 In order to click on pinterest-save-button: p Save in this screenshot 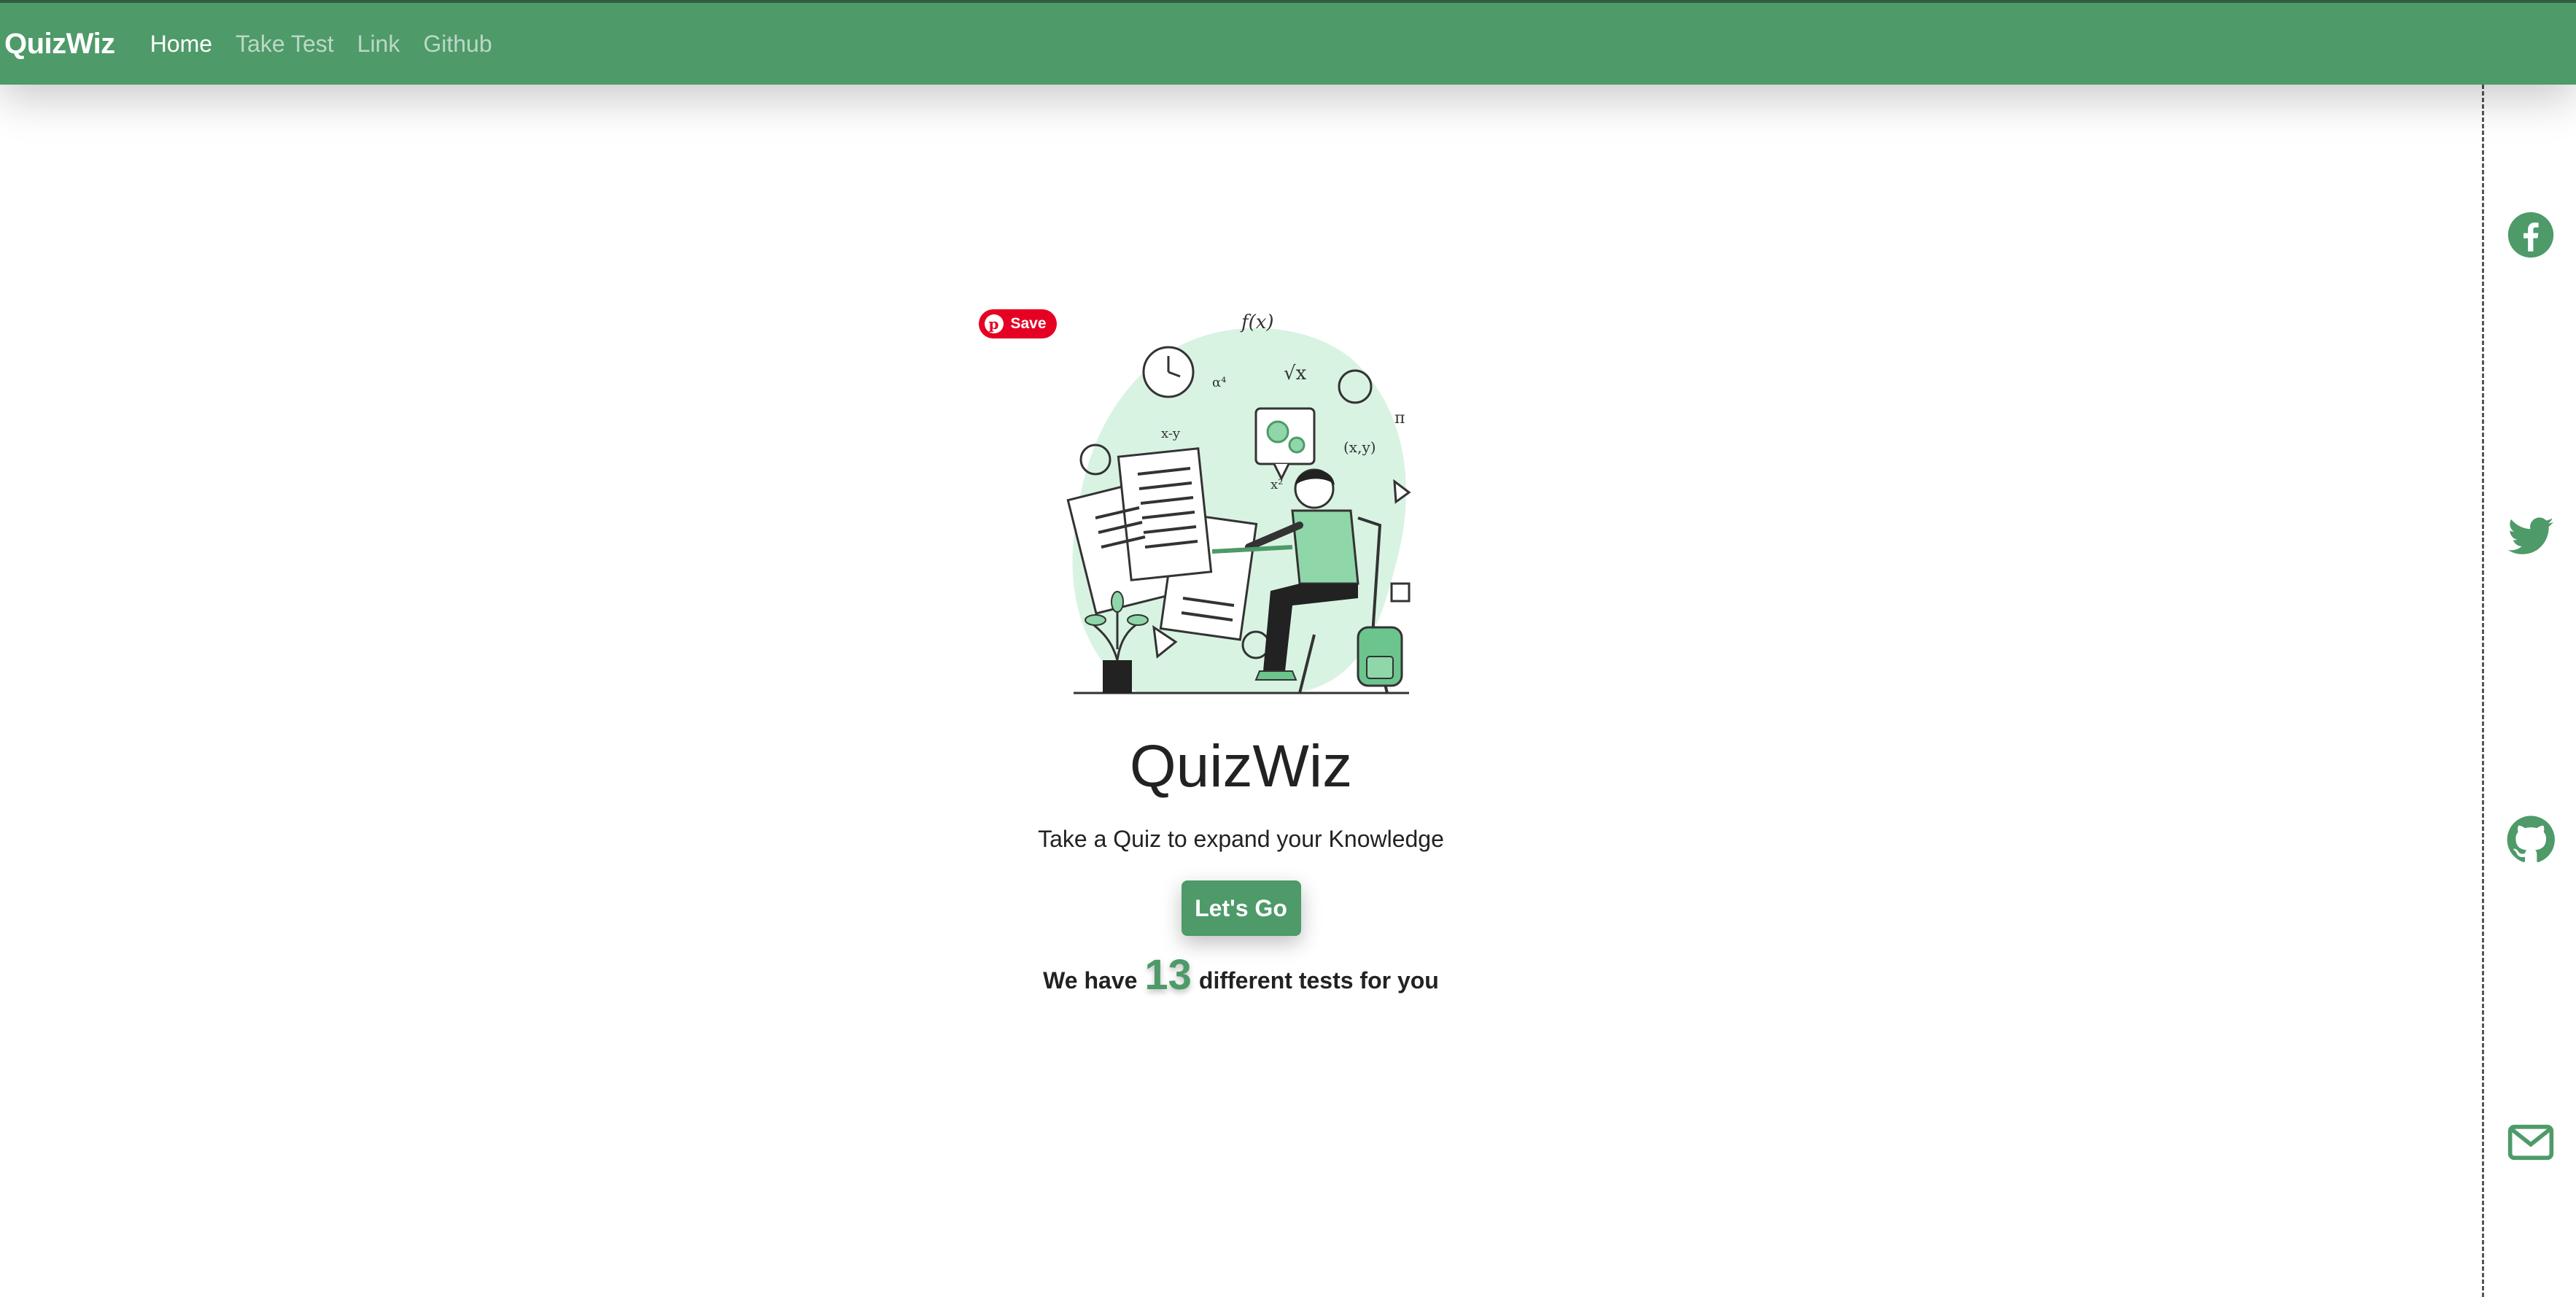, I will do `click(1018, 323)`.